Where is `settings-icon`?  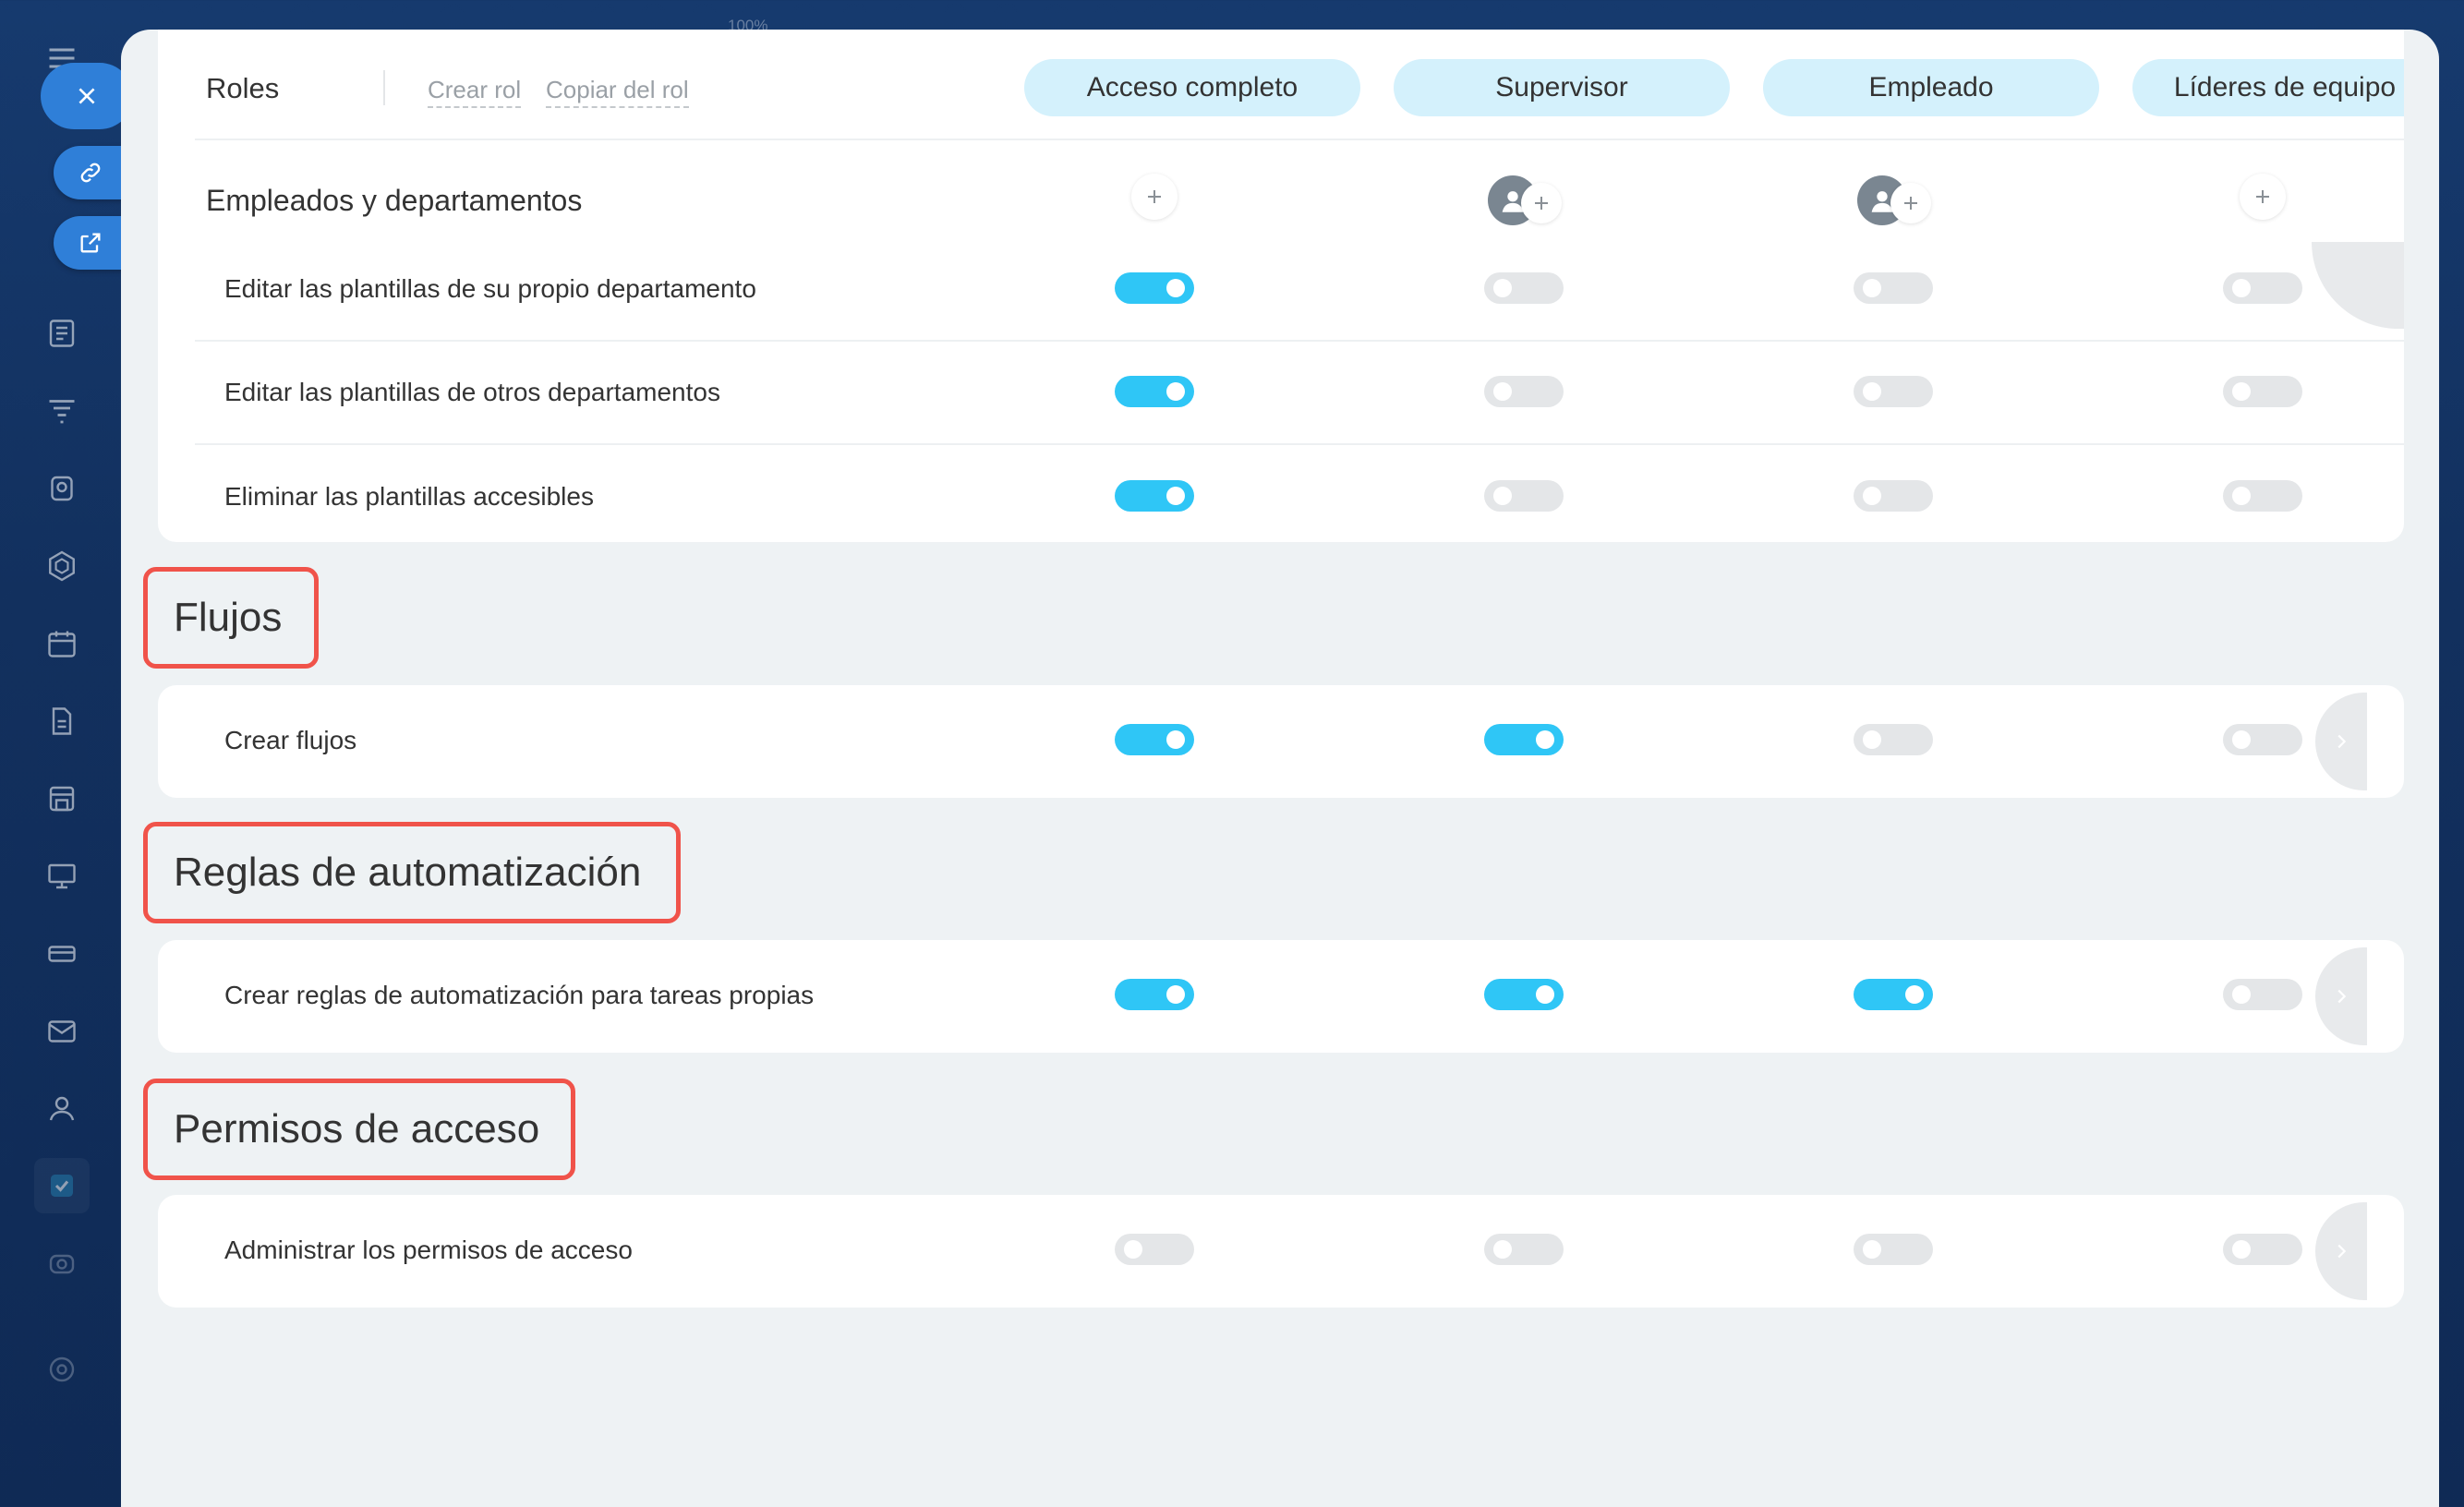 settings-icon is located at coordinates (62, 1370).